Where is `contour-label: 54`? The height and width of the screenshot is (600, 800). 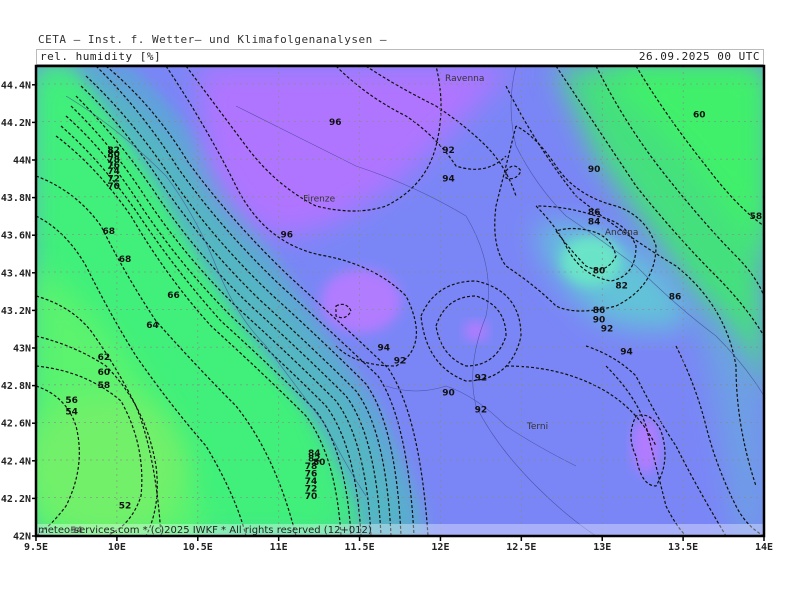 contour-label: 54 is located at coordinates (71, 412).